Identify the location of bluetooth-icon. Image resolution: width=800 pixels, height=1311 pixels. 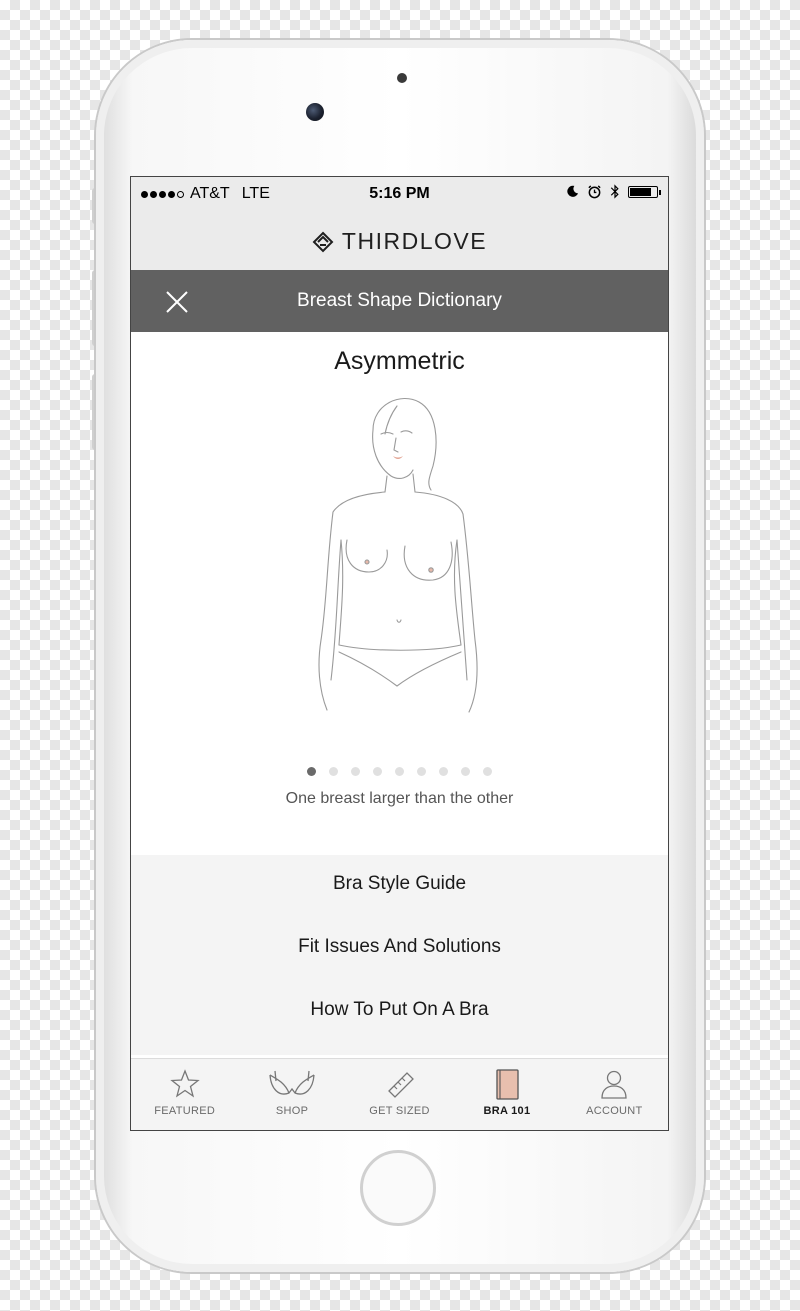
(614, 191).